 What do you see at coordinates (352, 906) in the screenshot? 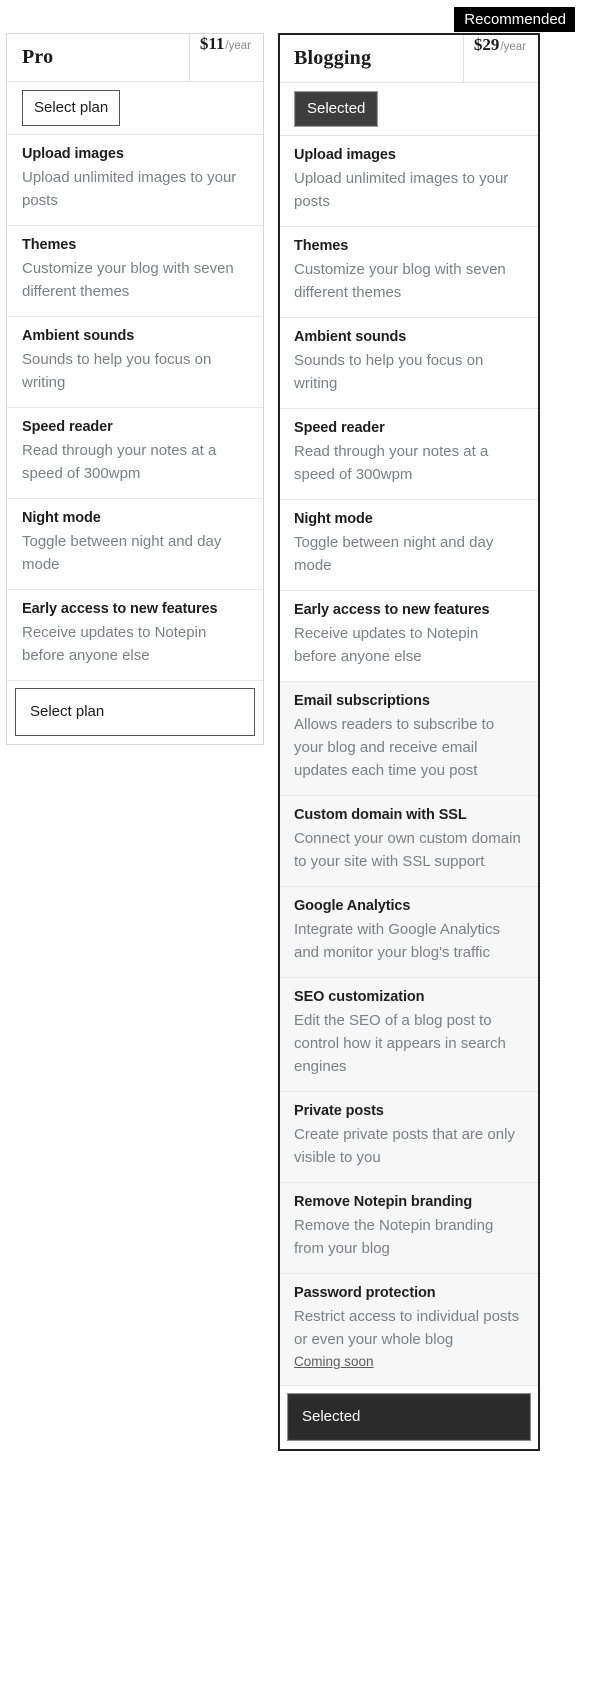
I see `feature-title: Google Analytics` at bounding box center [352, 906].